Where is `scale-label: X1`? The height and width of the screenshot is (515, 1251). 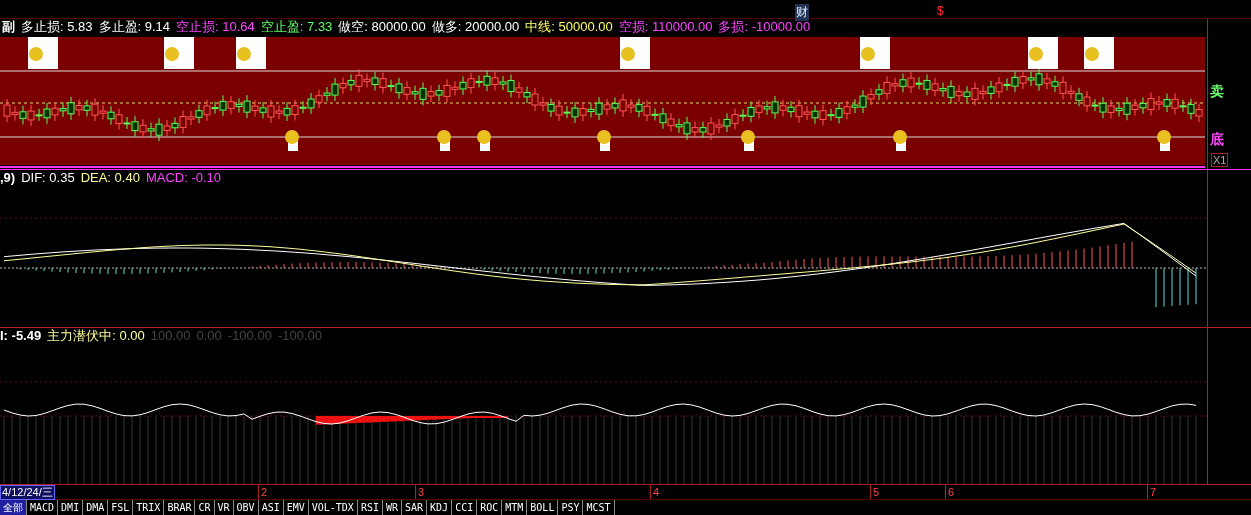
scale-label: X1 is located at coordinates (1220, 159).